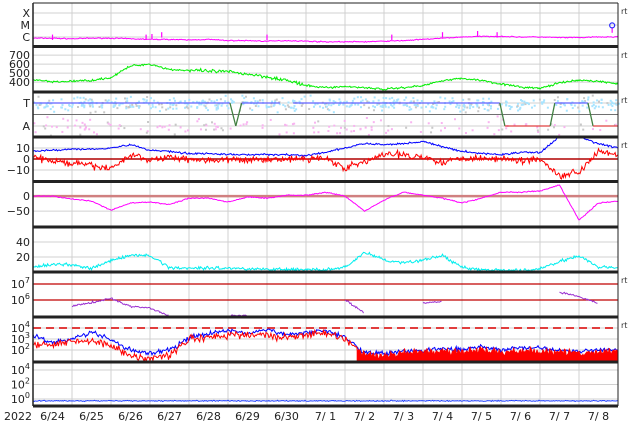 This screenshot has width=634, height=424. I want to click on y-tick-label: 20, so click(23, 257).